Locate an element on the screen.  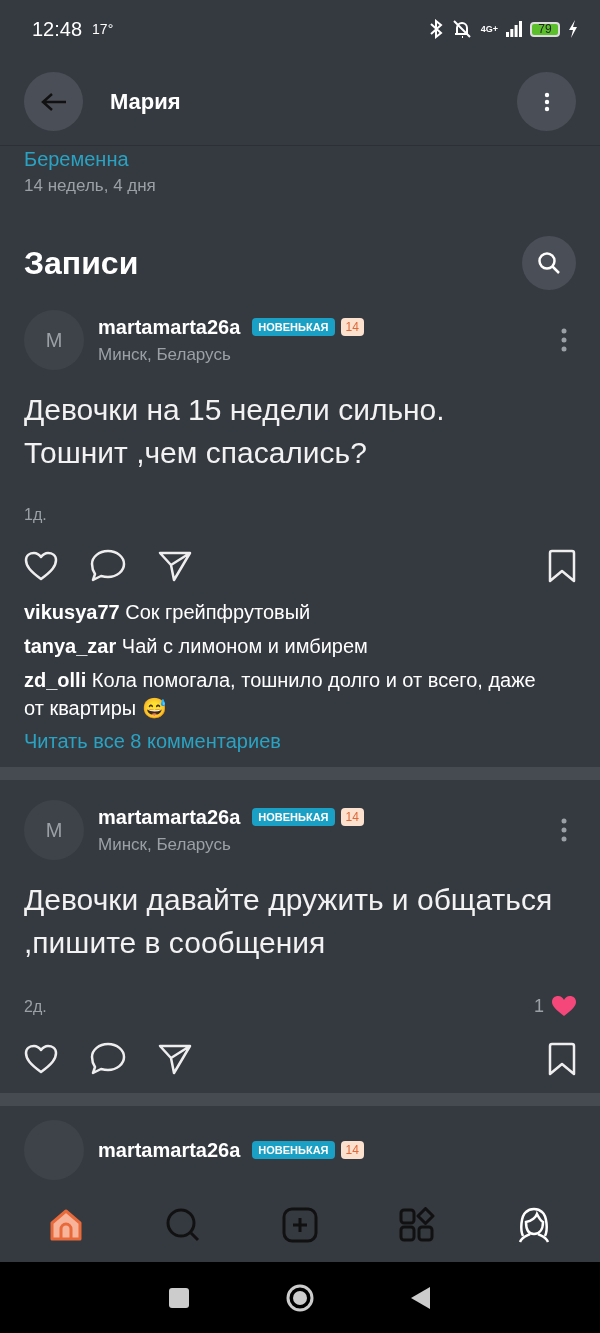
pregnancy-status: Беременна is located at coordinates (77, 159).